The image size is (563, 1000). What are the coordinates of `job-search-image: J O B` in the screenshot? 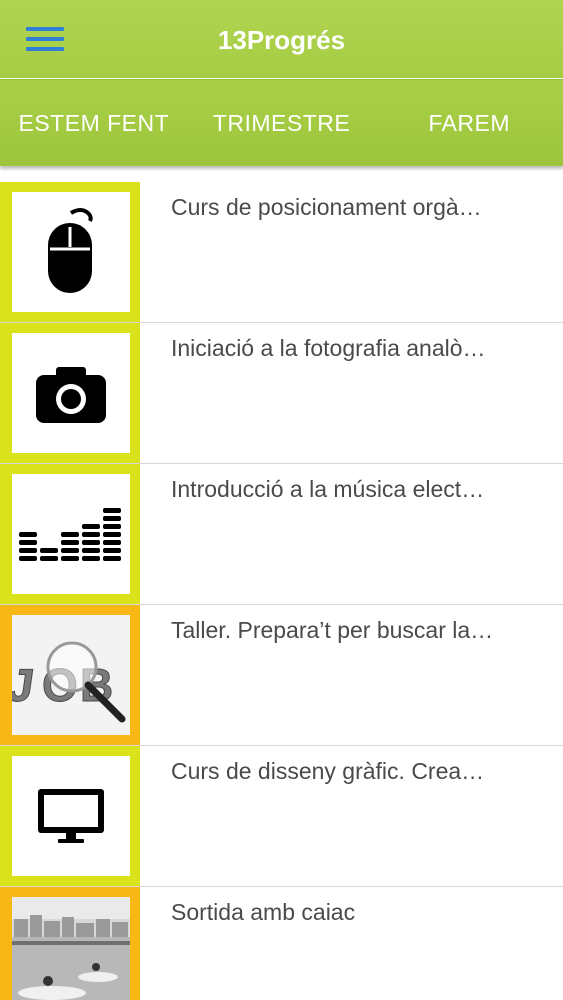 It's located at (71, 675).